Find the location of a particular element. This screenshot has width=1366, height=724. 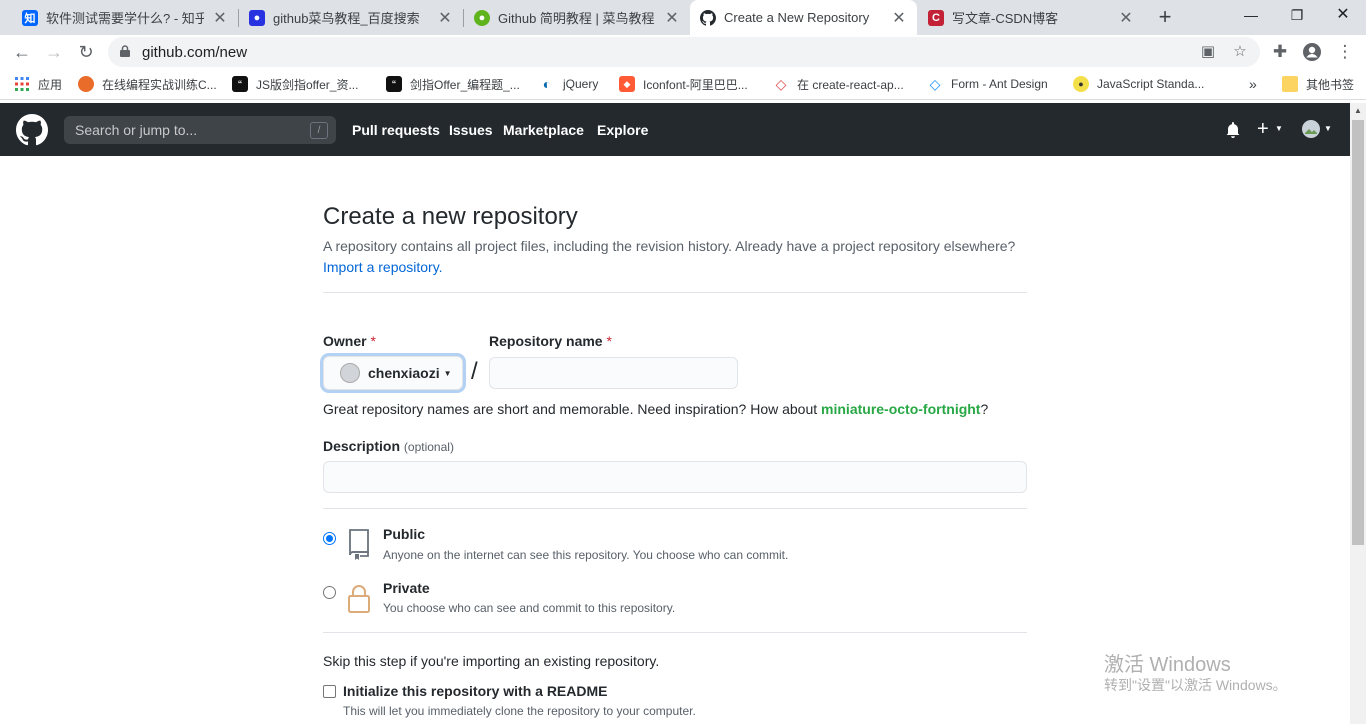

url-text: github.com/new is located at coordinates (195, 52).